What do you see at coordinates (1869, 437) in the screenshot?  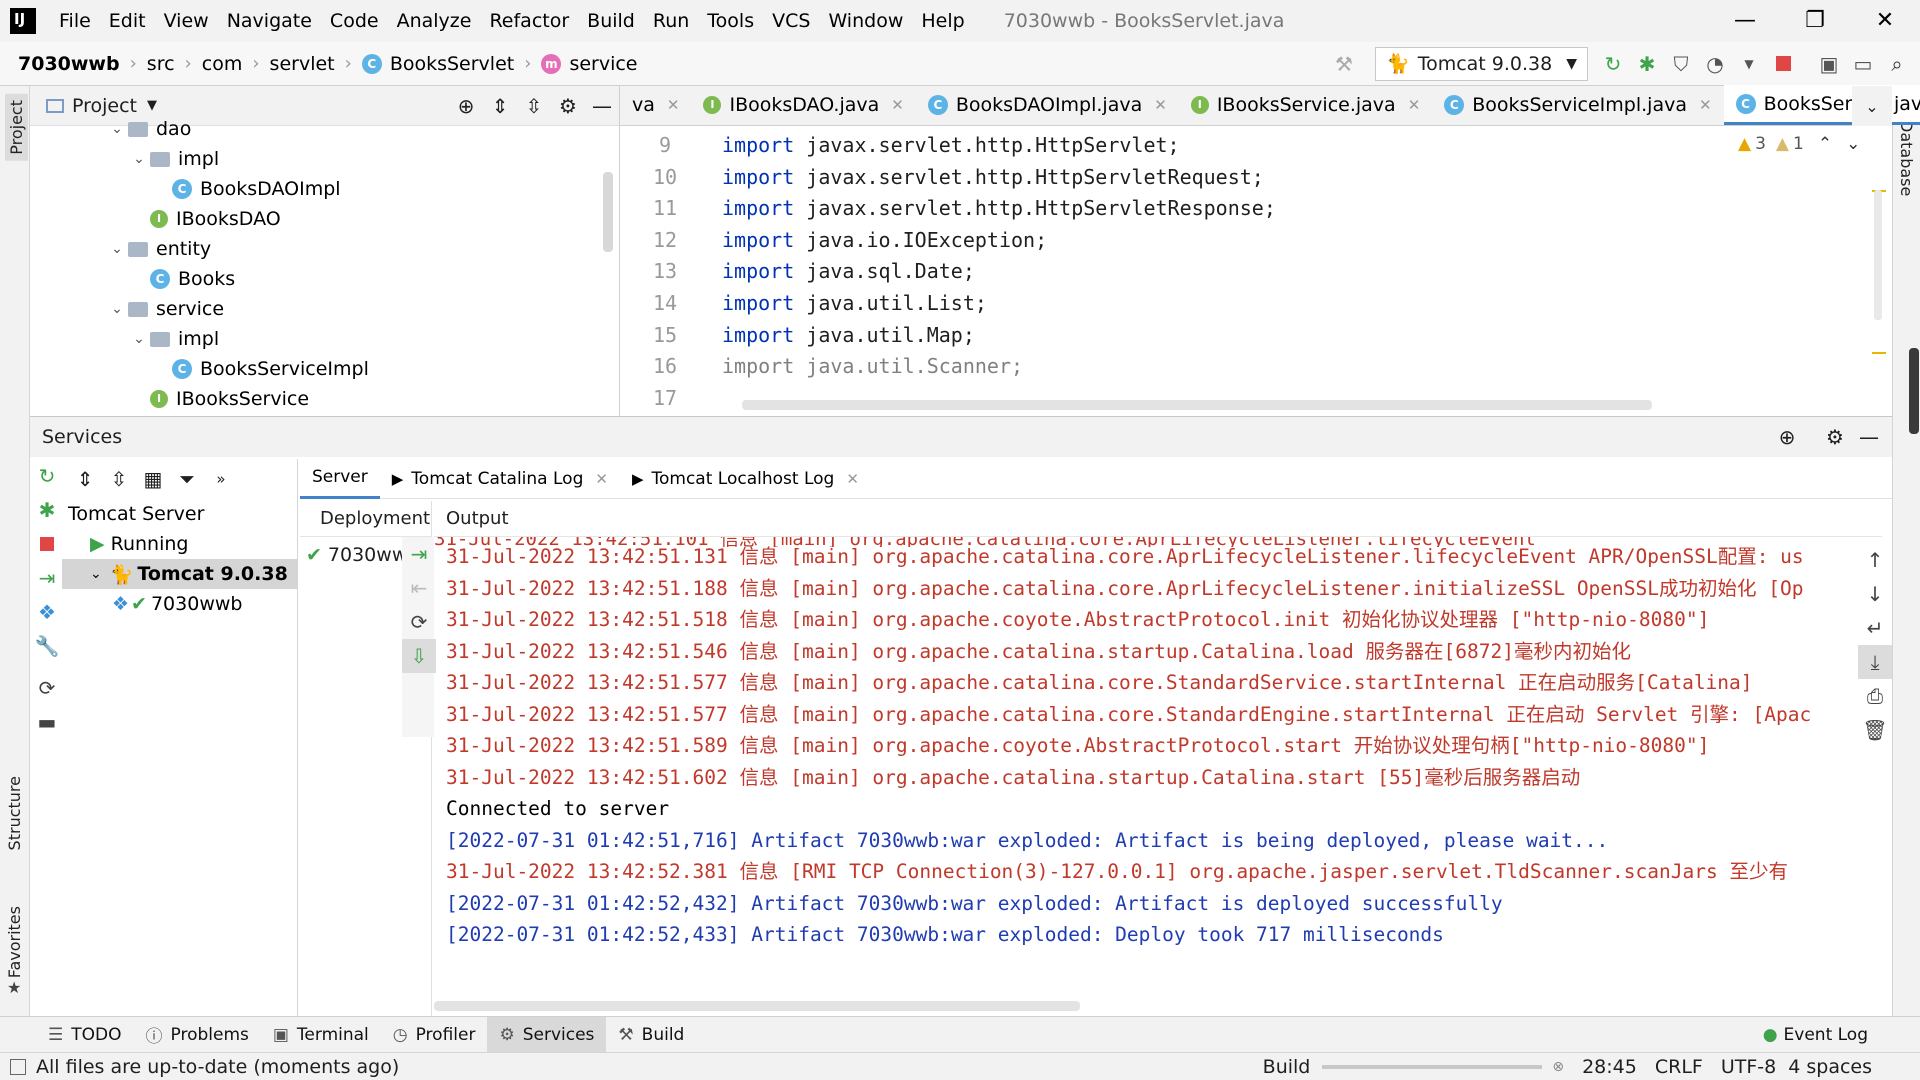 I see `hide-icon: —` at bounding box center [1869, 437].